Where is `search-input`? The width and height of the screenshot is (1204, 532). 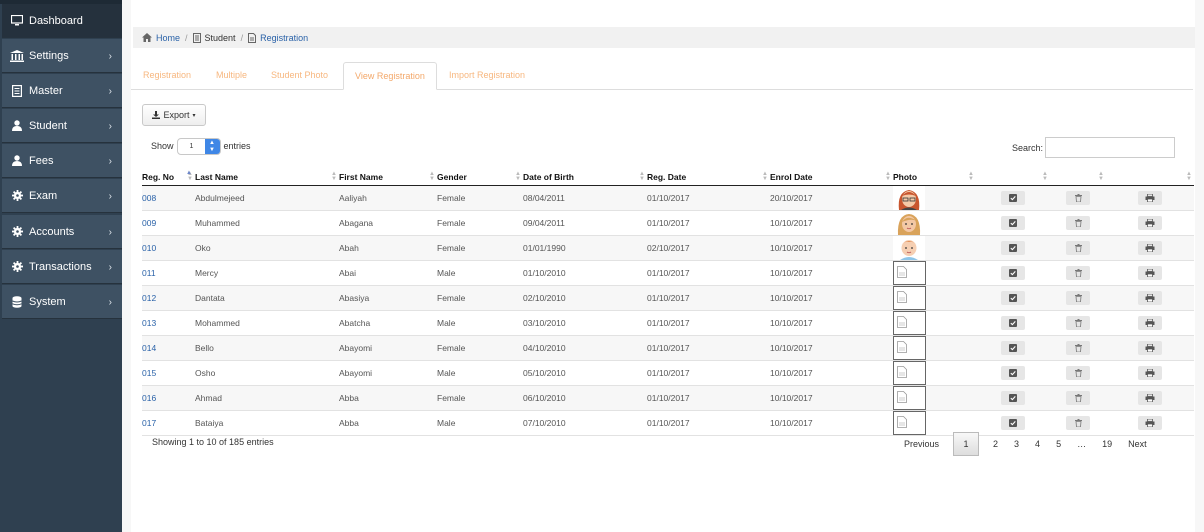 search-input is located at coordinates (1110, 147).